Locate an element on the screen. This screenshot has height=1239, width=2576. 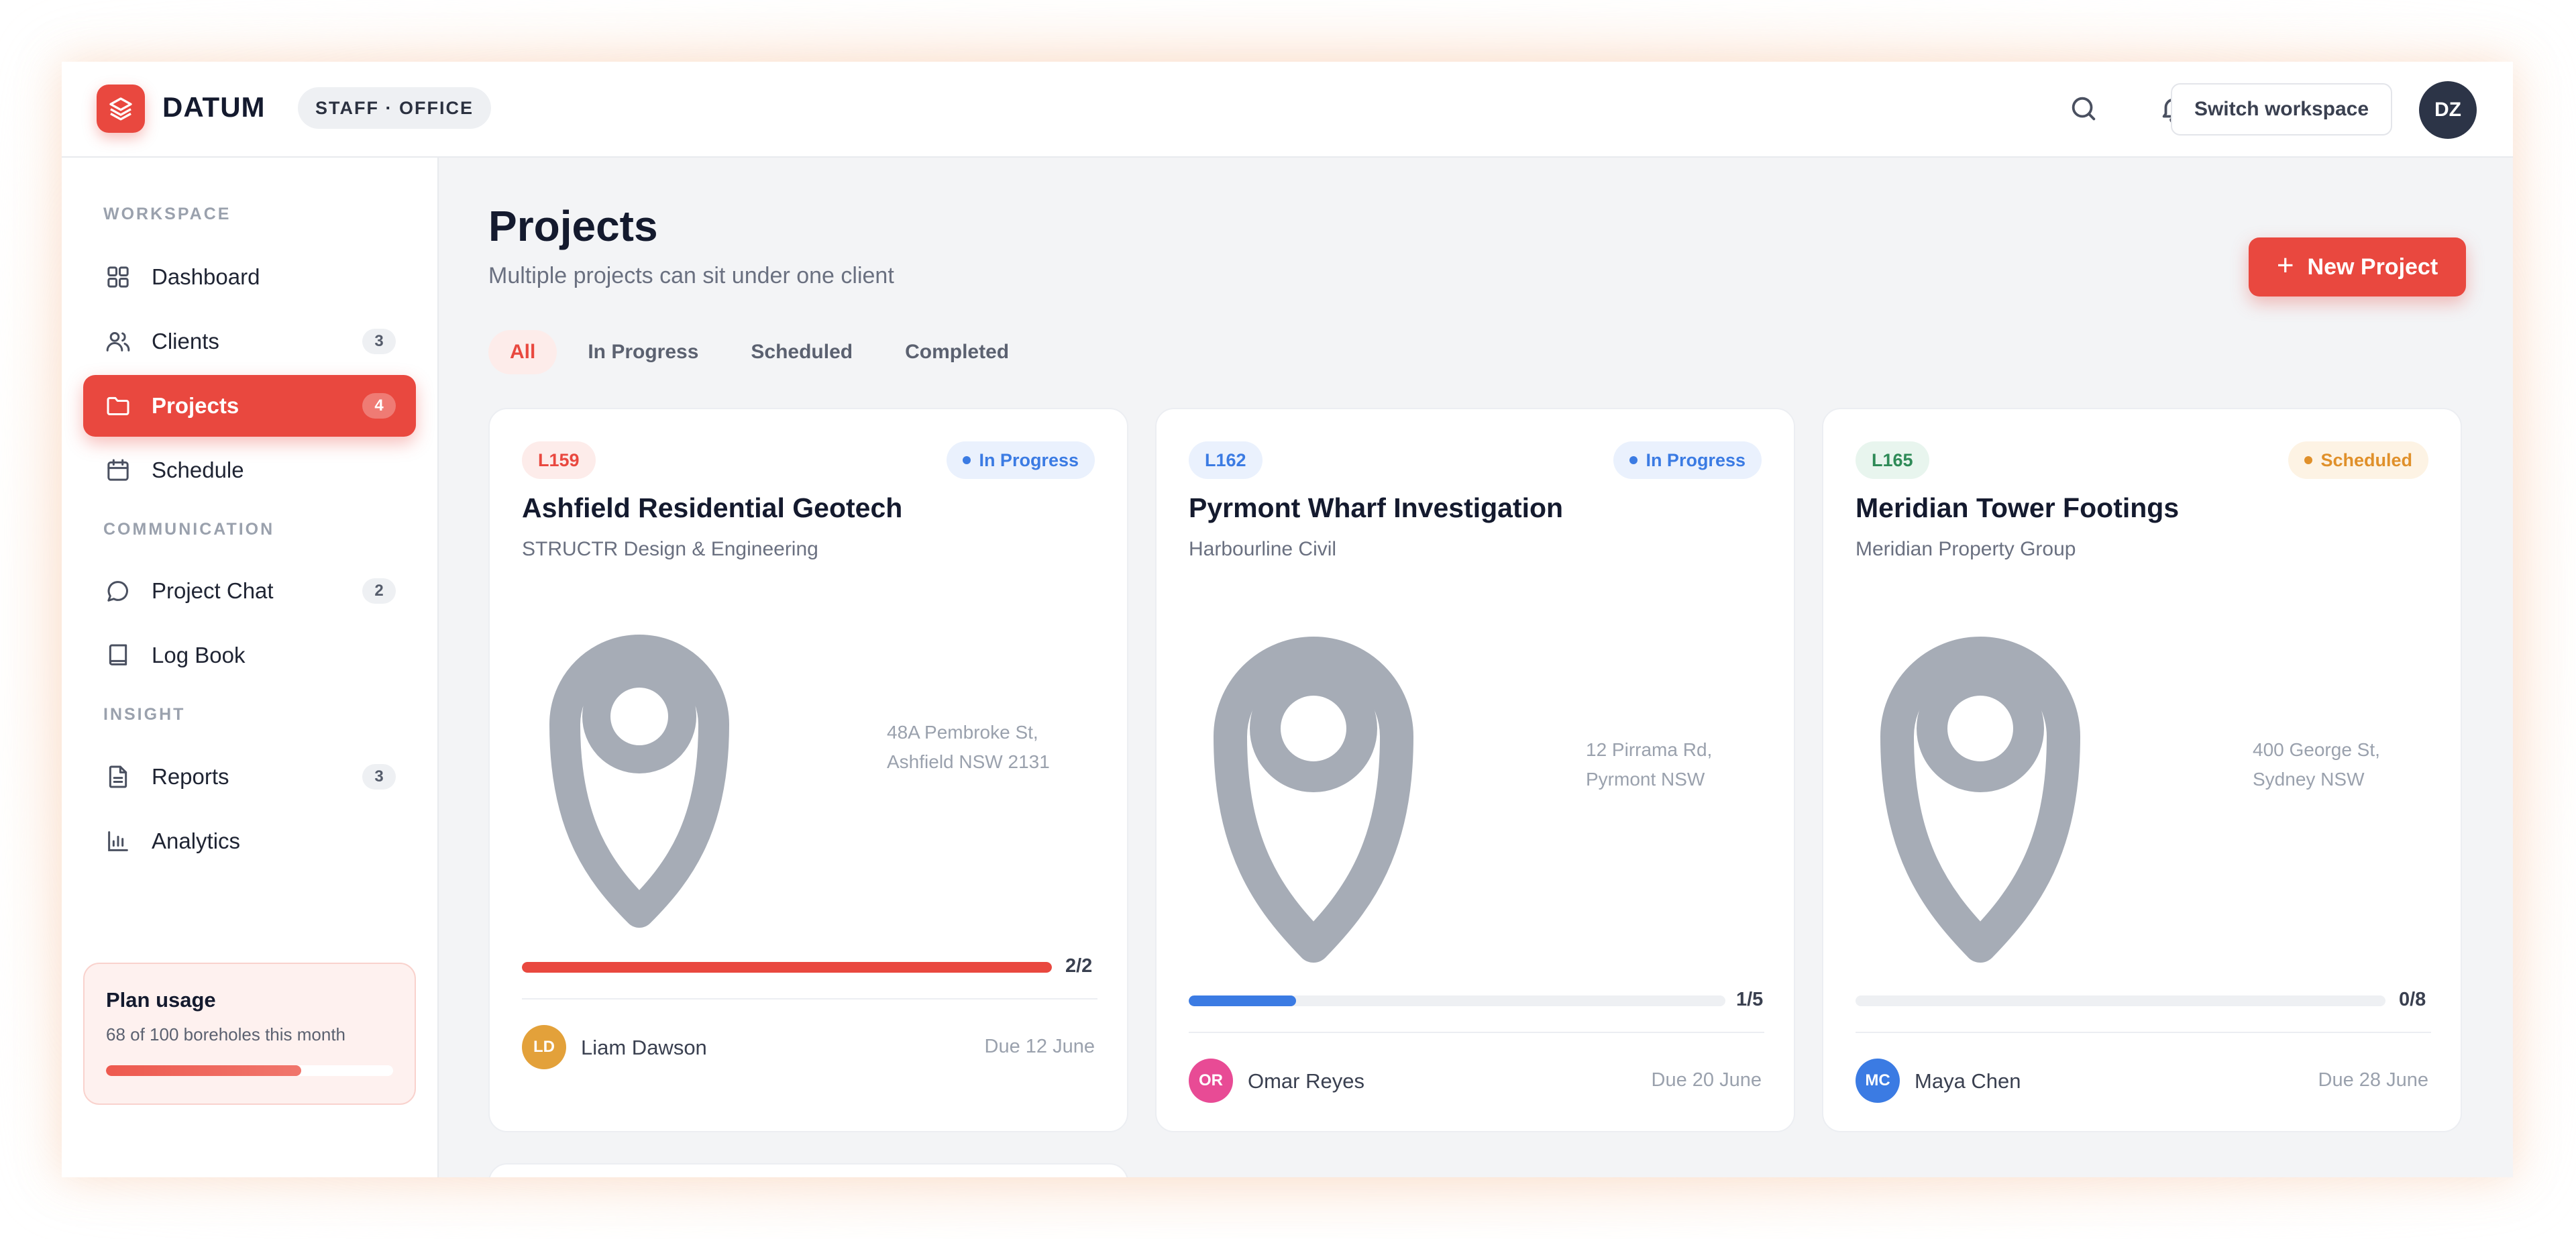
sidebar: WORKSPACE Dashboard Clients 3 Projects 4 is located at coordinates (250, 667).